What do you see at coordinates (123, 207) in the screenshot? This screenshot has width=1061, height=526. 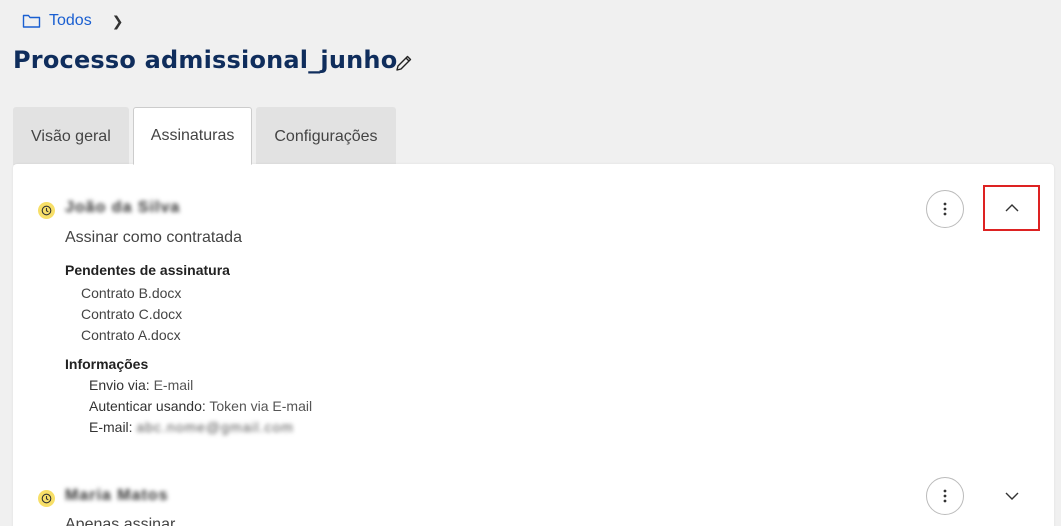 I see `signer-name: João da Silva` at bounding box center [123, 207].